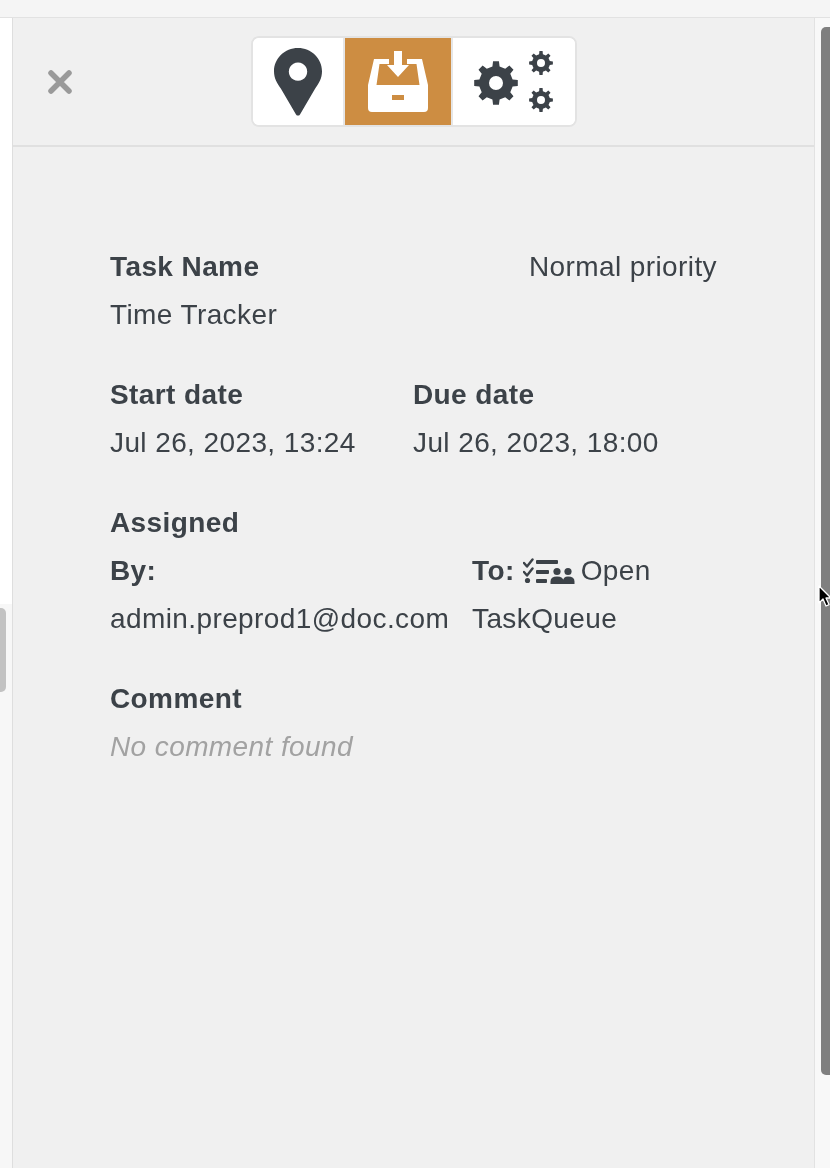  Describe the element at coordinates (493, 571) in the screenshot. I see `assigned-to-label: To:` at that location.